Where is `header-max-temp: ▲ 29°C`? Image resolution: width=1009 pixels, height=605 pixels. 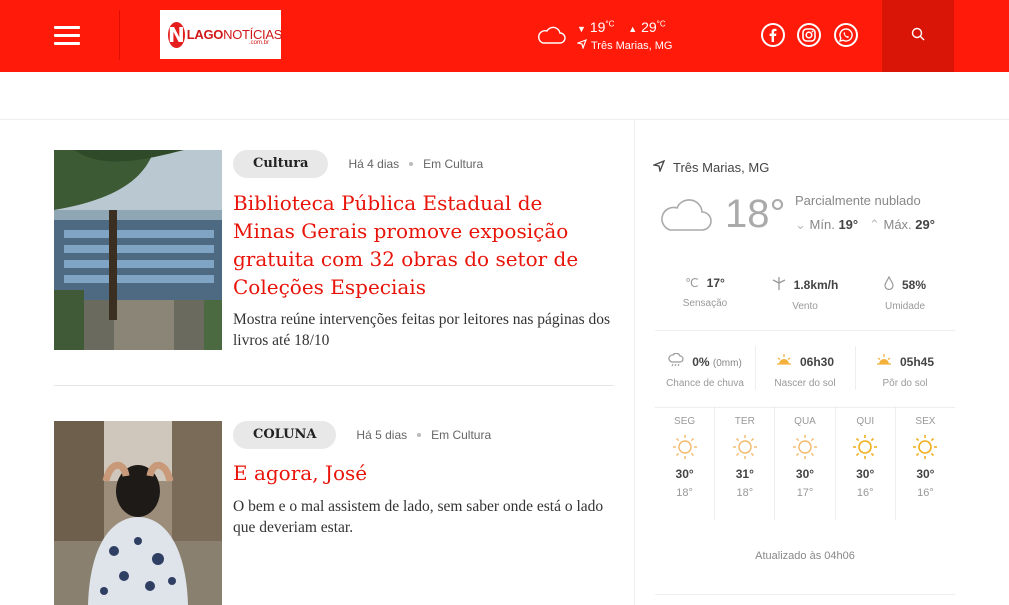 header-max-temp: ▲ 29°C is located at coordinates (647, 27).